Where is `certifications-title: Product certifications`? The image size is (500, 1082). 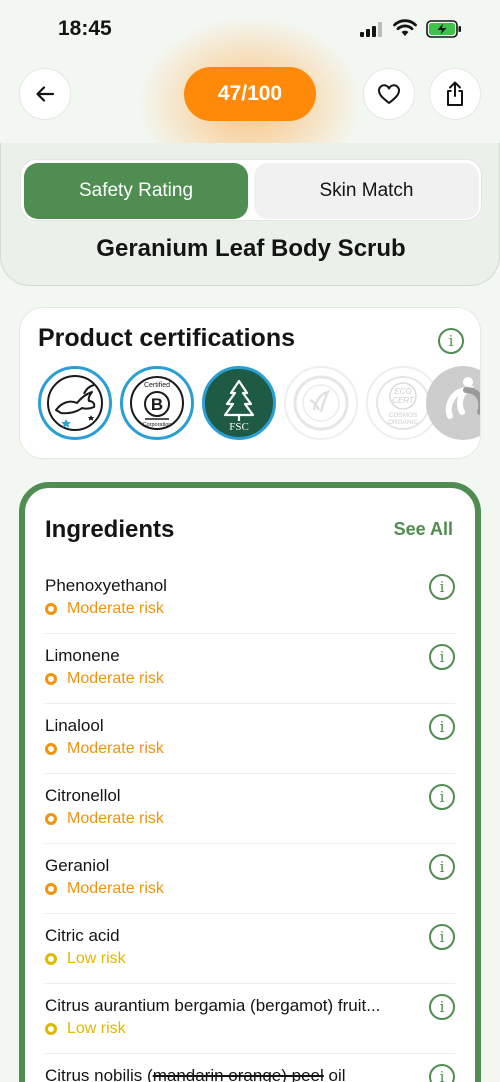 certifications-title: Product certifications is located at coordinates (166, 338).